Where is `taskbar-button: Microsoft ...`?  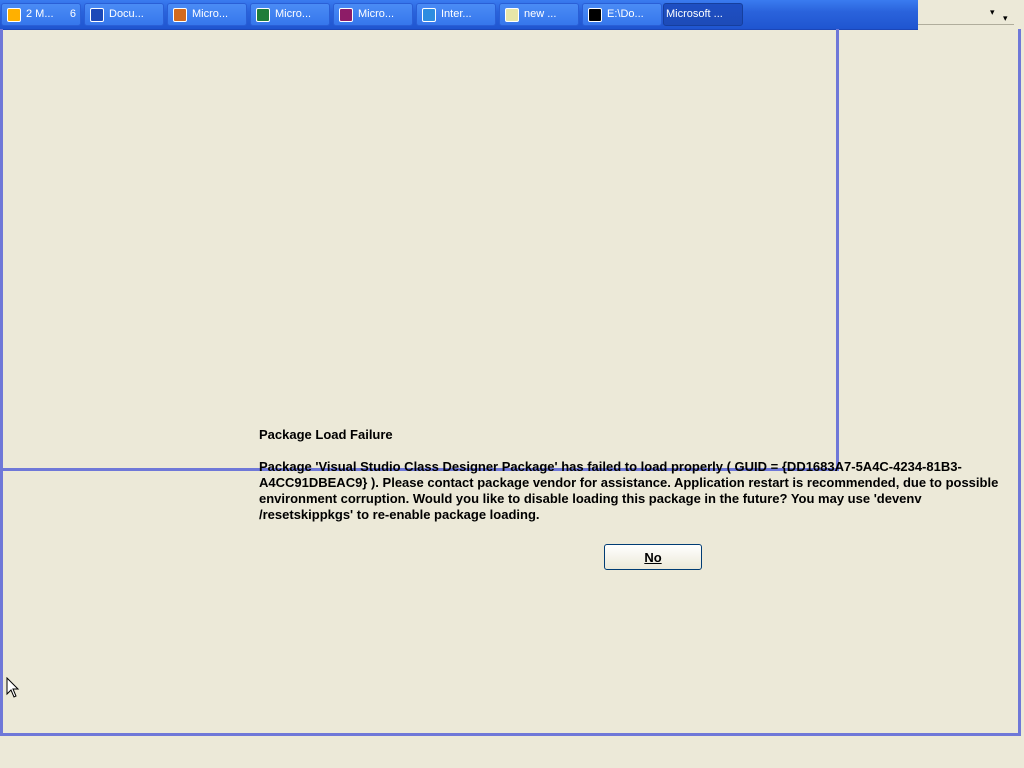
taskbar-button: Microsoft ... is located at coordinates (703, 14).